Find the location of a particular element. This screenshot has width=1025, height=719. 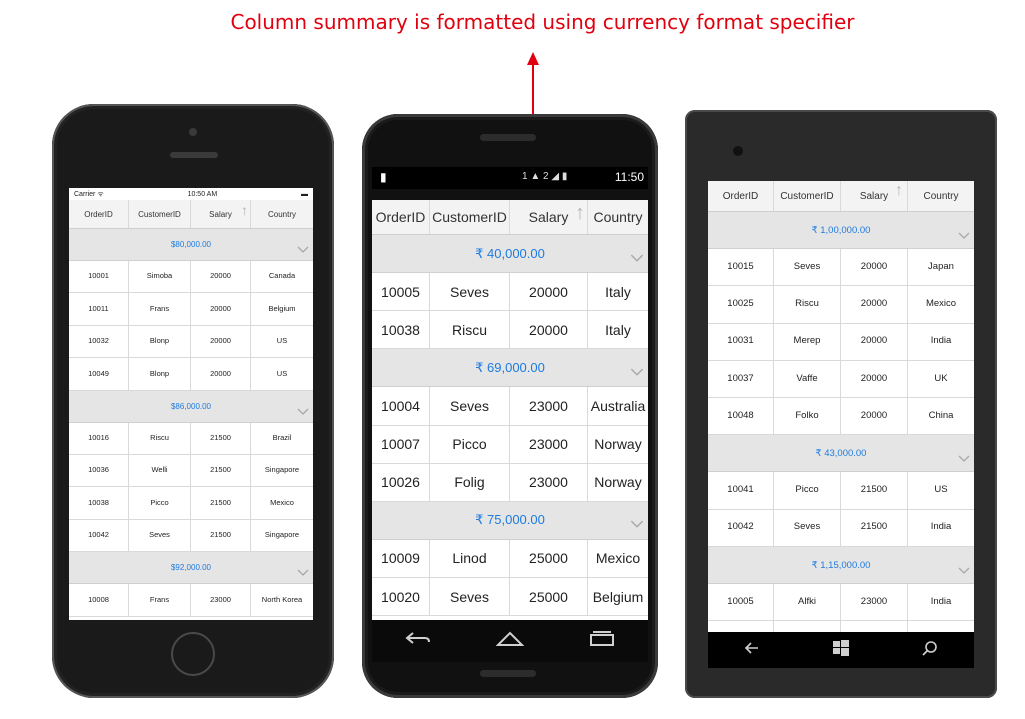

group-summary-row: $92,000.00 is located at coordinates (191, 568).